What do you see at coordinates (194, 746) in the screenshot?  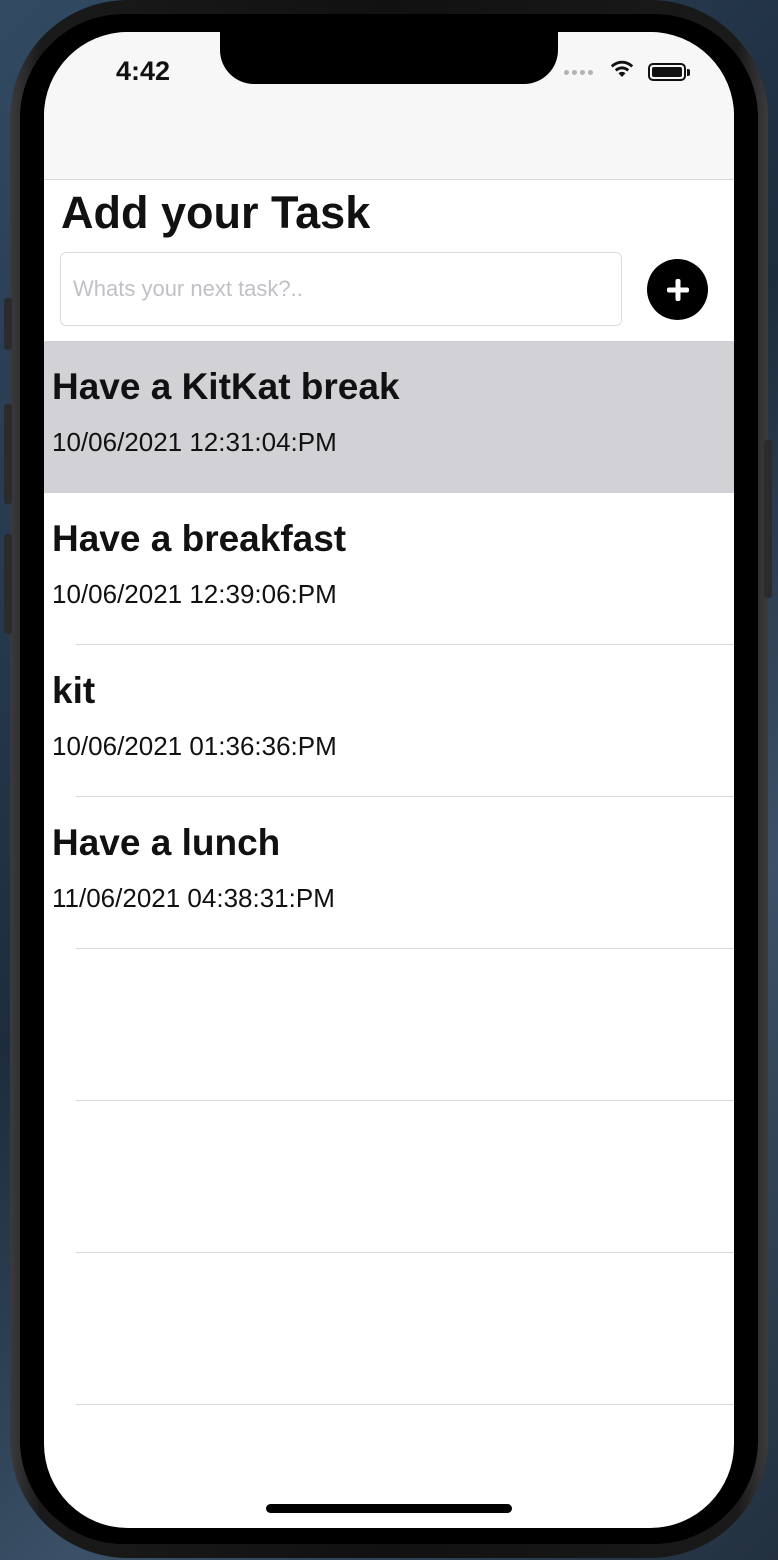 I see `task-date: 10/06/2021 01:36:36:PM` at bounding box center [194, 746].